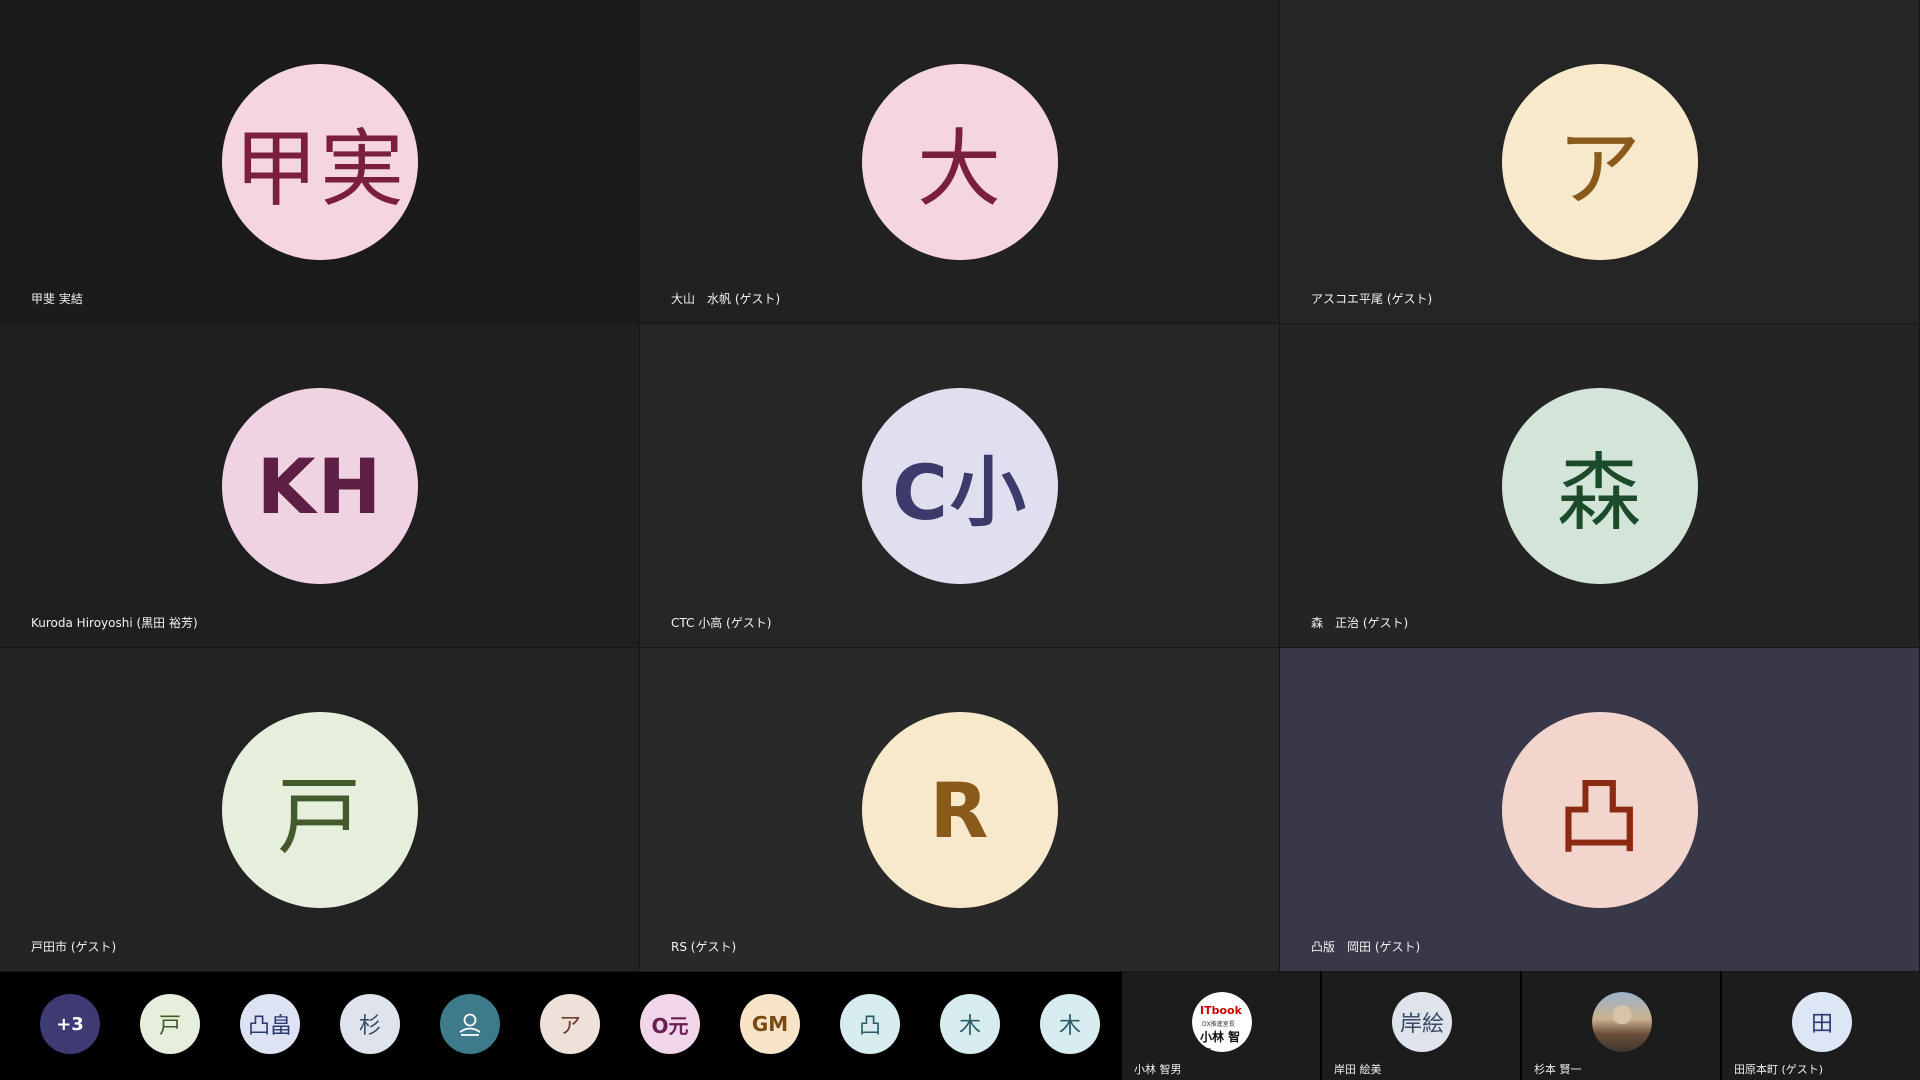  I want to click on participant-avatar: ITbook DX推進室長 小林 智男, so click(1222, 1022).